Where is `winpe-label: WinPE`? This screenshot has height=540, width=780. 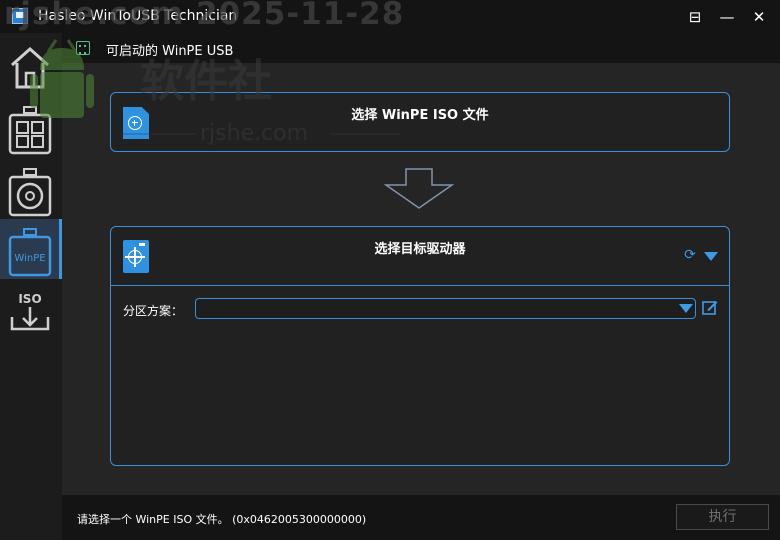 winpe-label: WinPE is located at coordinates (29, 258).